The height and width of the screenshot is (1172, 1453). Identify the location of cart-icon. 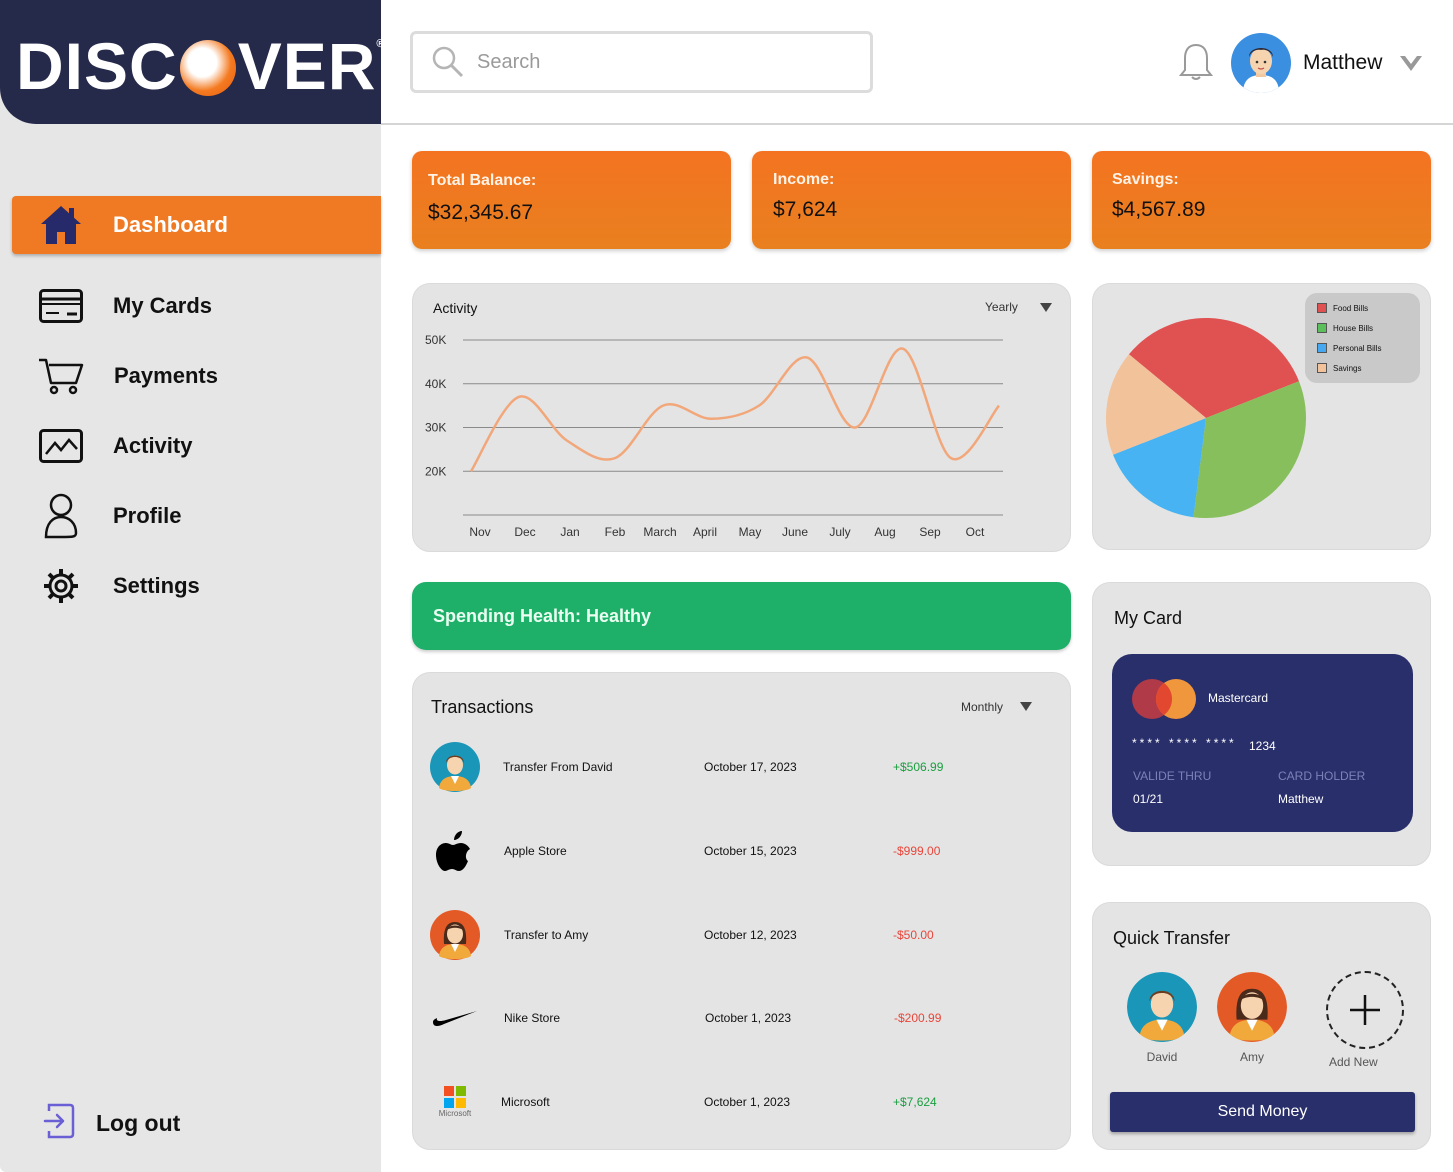
(61, 376).